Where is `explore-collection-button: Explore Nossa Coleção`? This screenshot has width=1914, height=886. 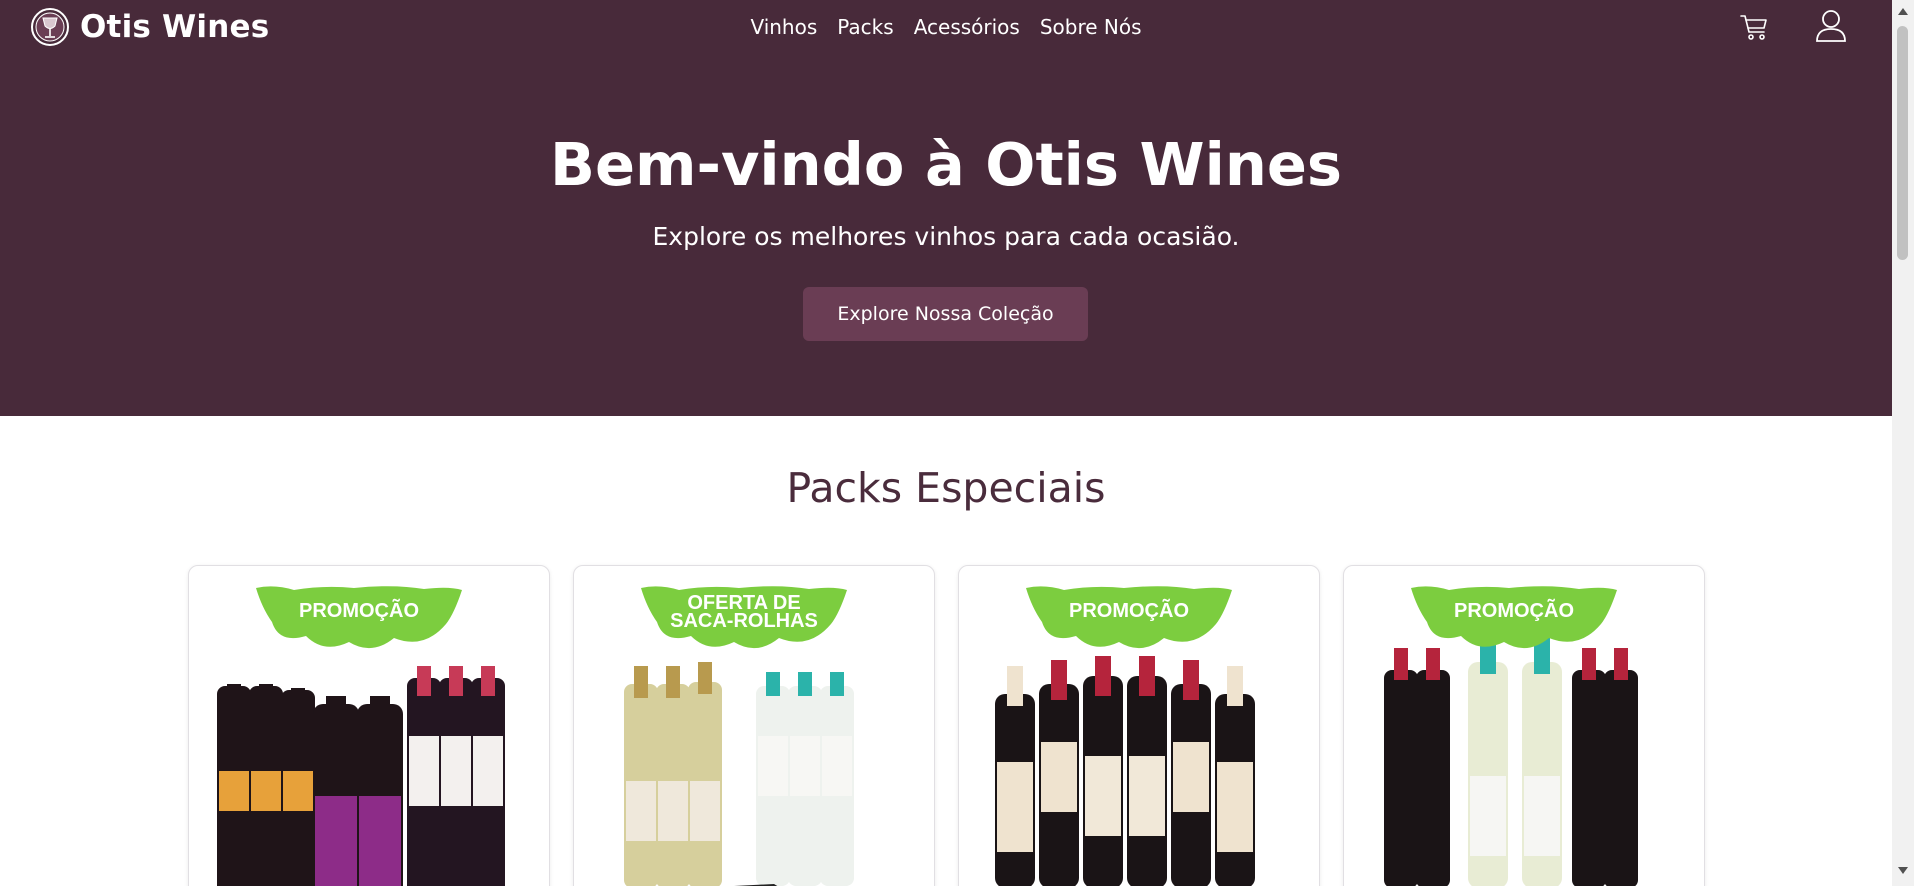
explore-collection-button: Explore Nossa Coleção is located at coordinates (945, 314).